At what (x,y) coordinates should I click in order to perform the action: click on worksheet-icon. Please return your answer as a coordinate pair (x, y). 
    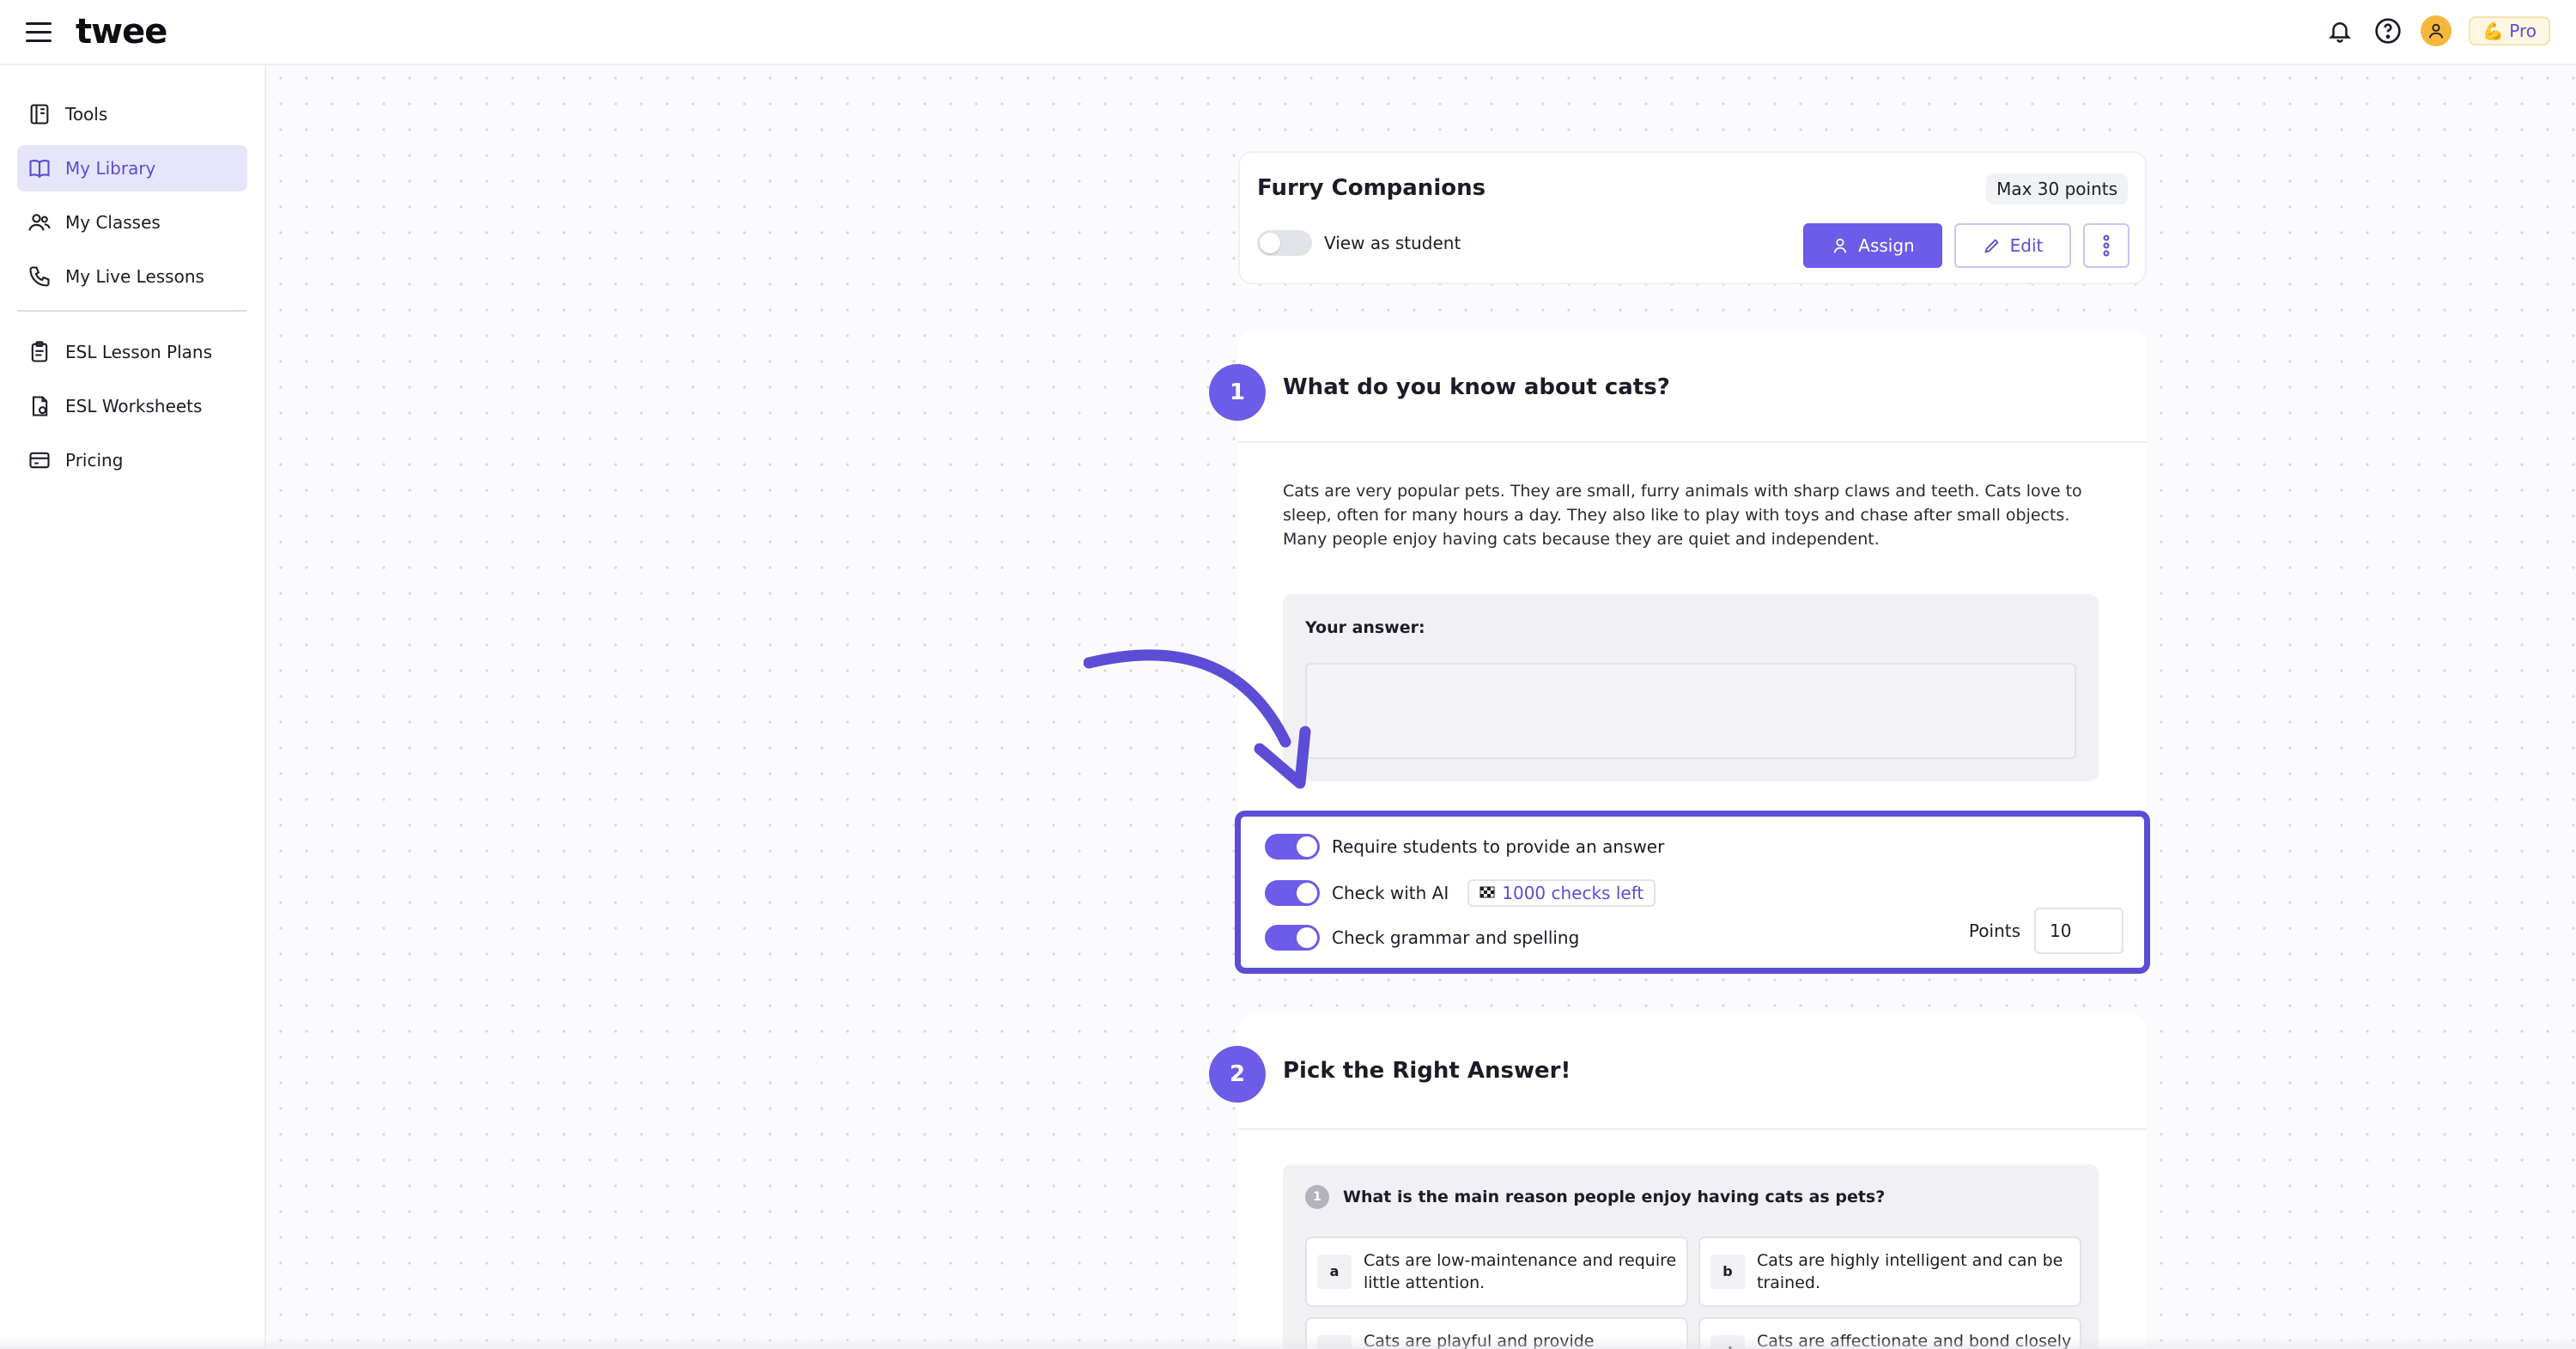
    Looking at the image, I should click on (40, 406).